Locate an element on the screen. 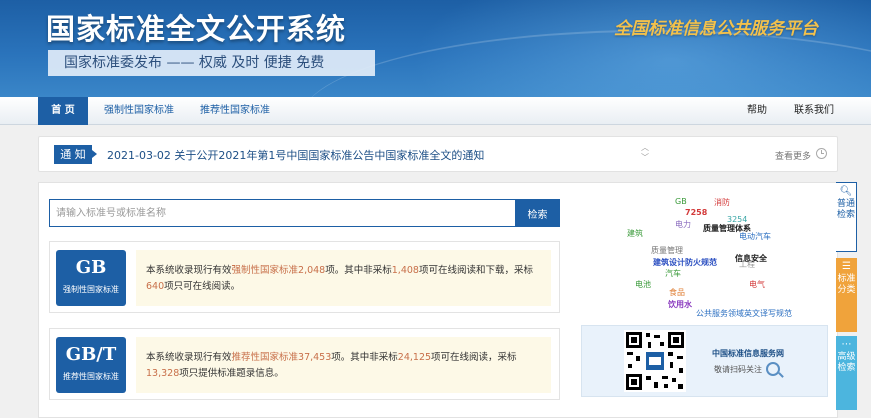  side-tab-basic-search-label: 普通检索 is located at coordinates (845, 209).